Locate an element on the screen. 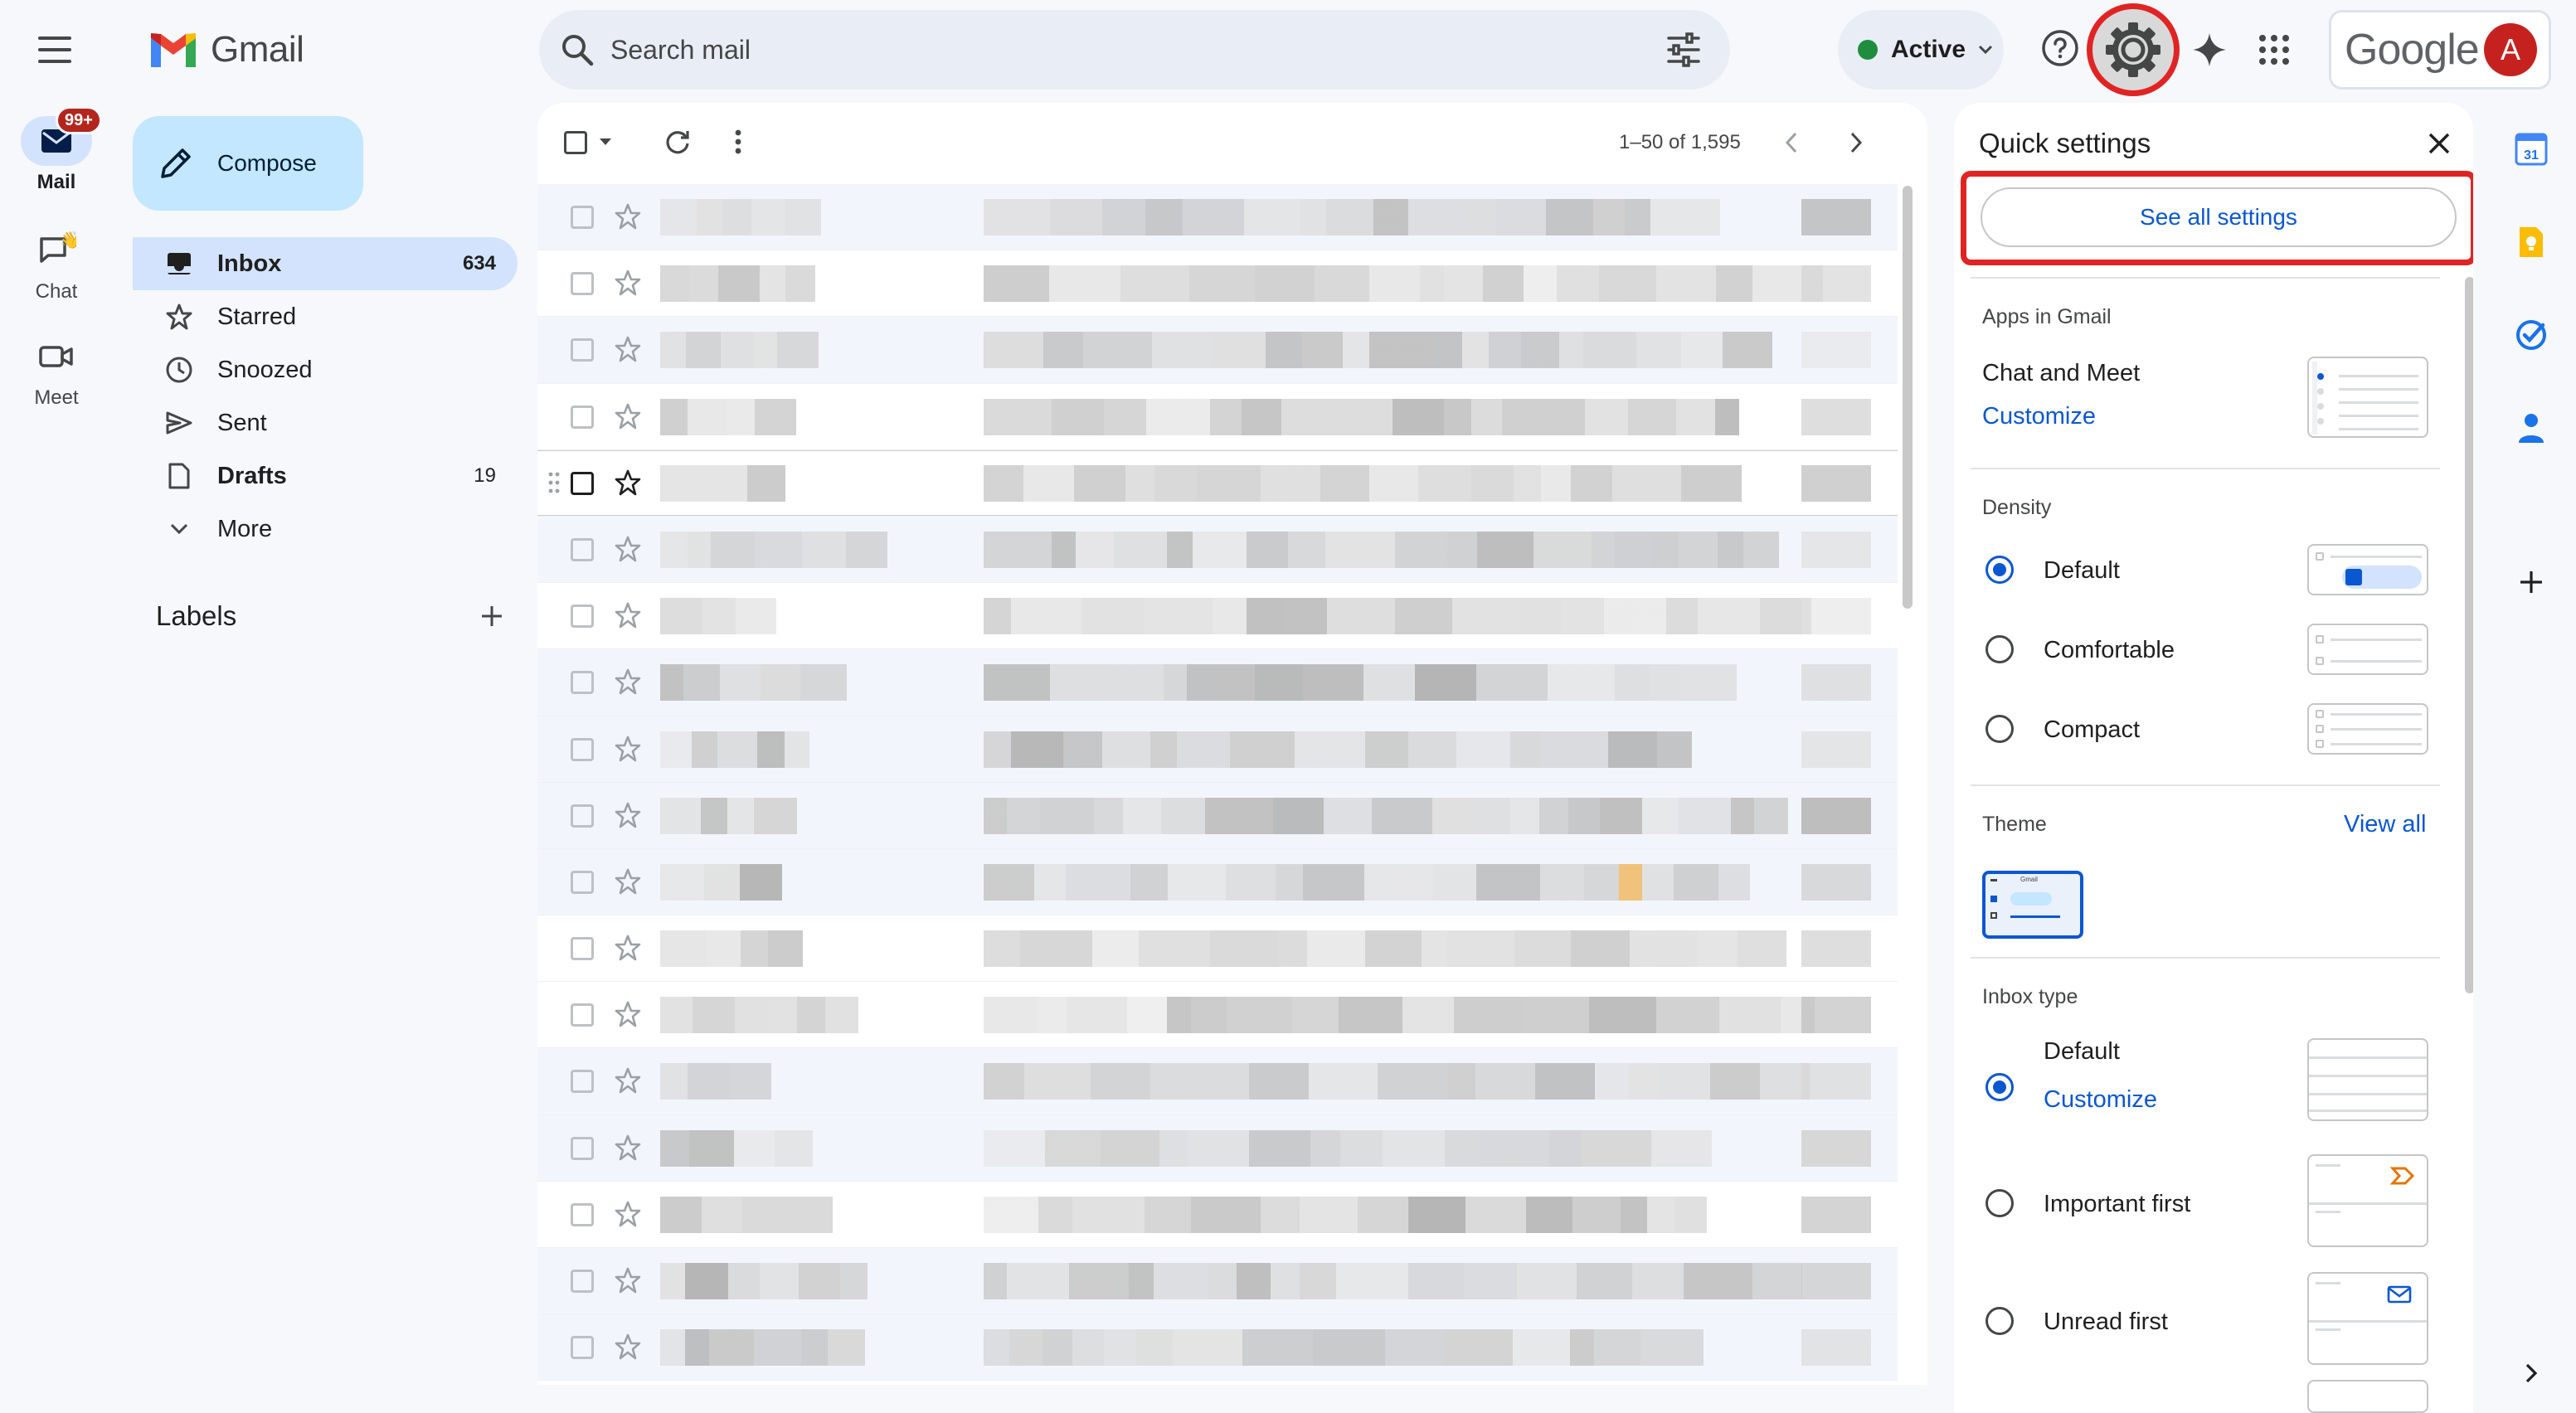 This screenshot has width=2576, height=1413. inbox-customize-link: Customize is located at coordinates (2100, 1100).